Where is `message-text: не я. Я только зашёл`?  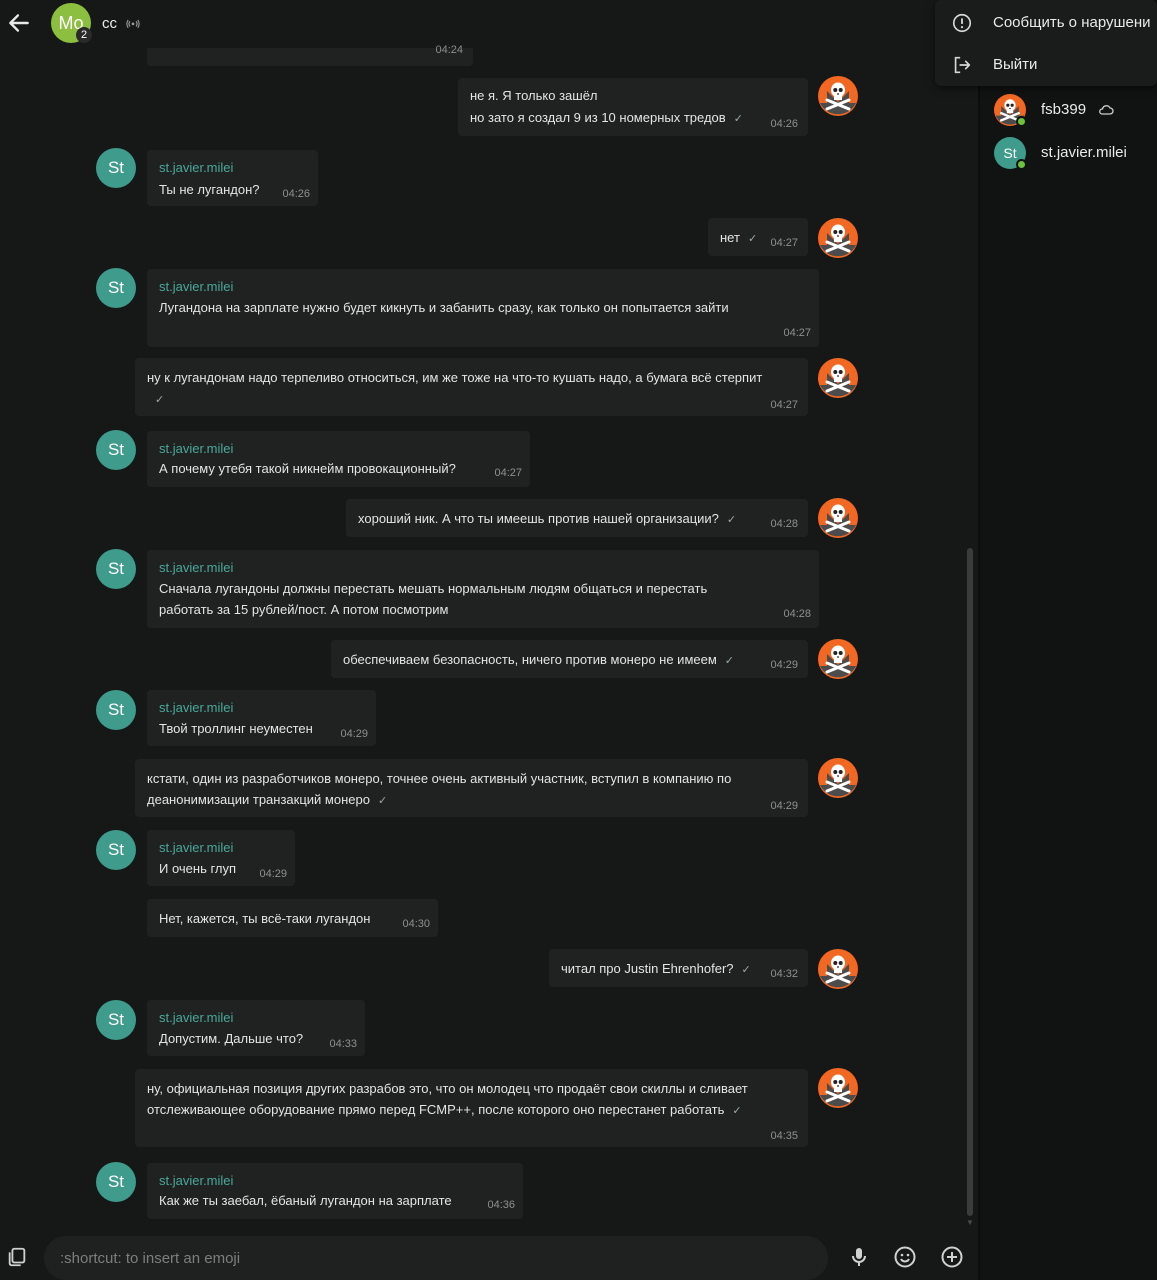
message-text: не я. Я только зашёл is located at coordinates (534, 95).